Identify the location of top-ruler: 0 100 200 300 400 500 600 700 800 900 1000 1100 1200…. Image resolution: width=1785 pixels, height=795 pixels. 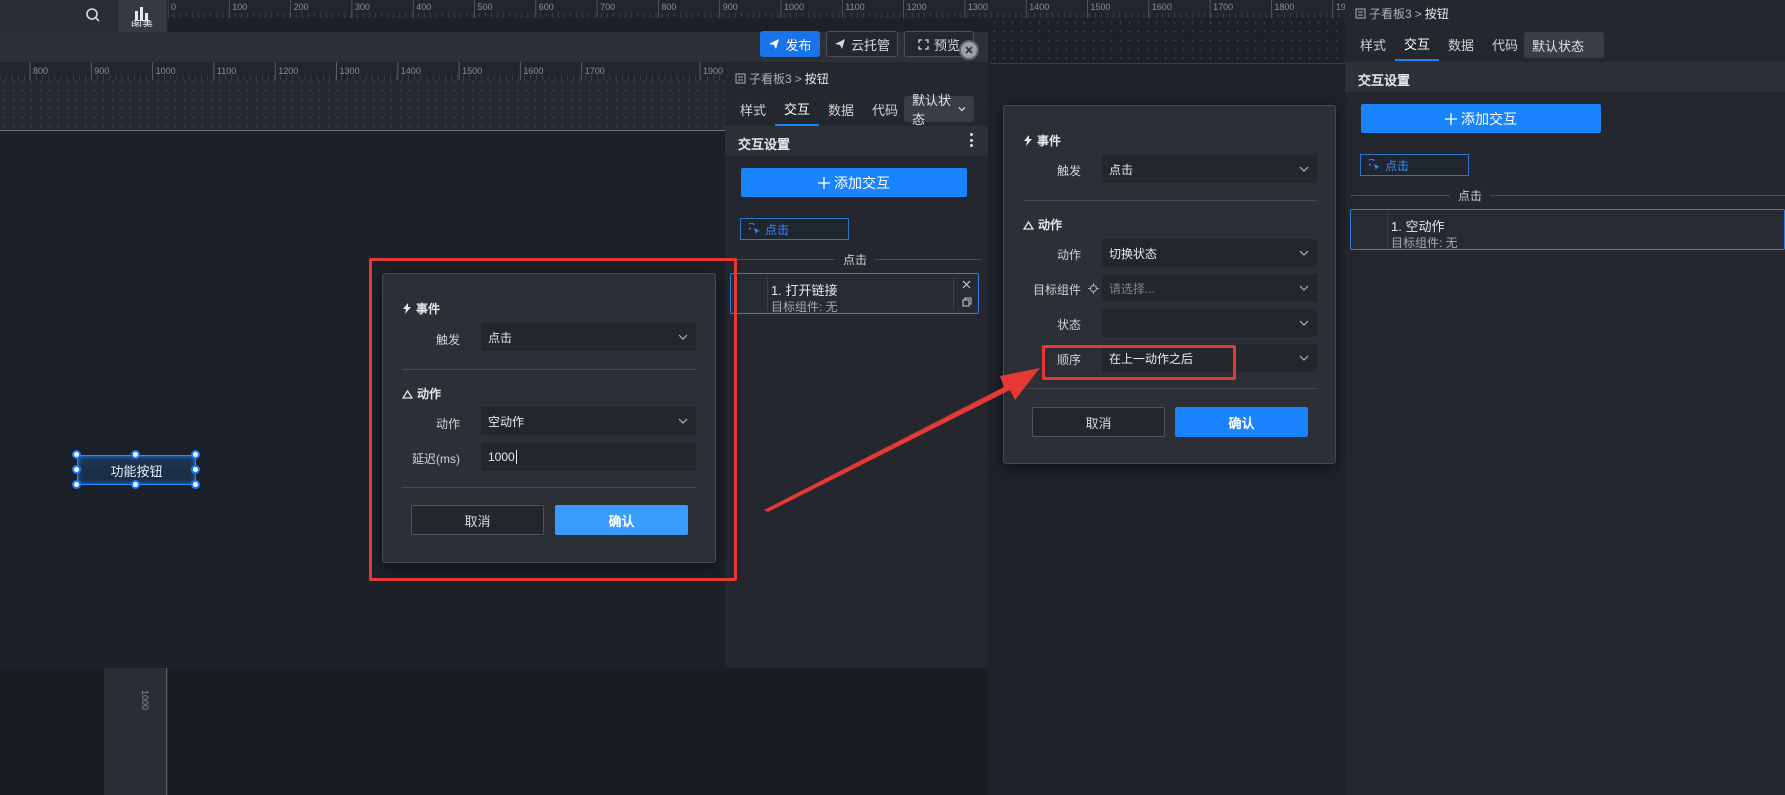
(838, 9).